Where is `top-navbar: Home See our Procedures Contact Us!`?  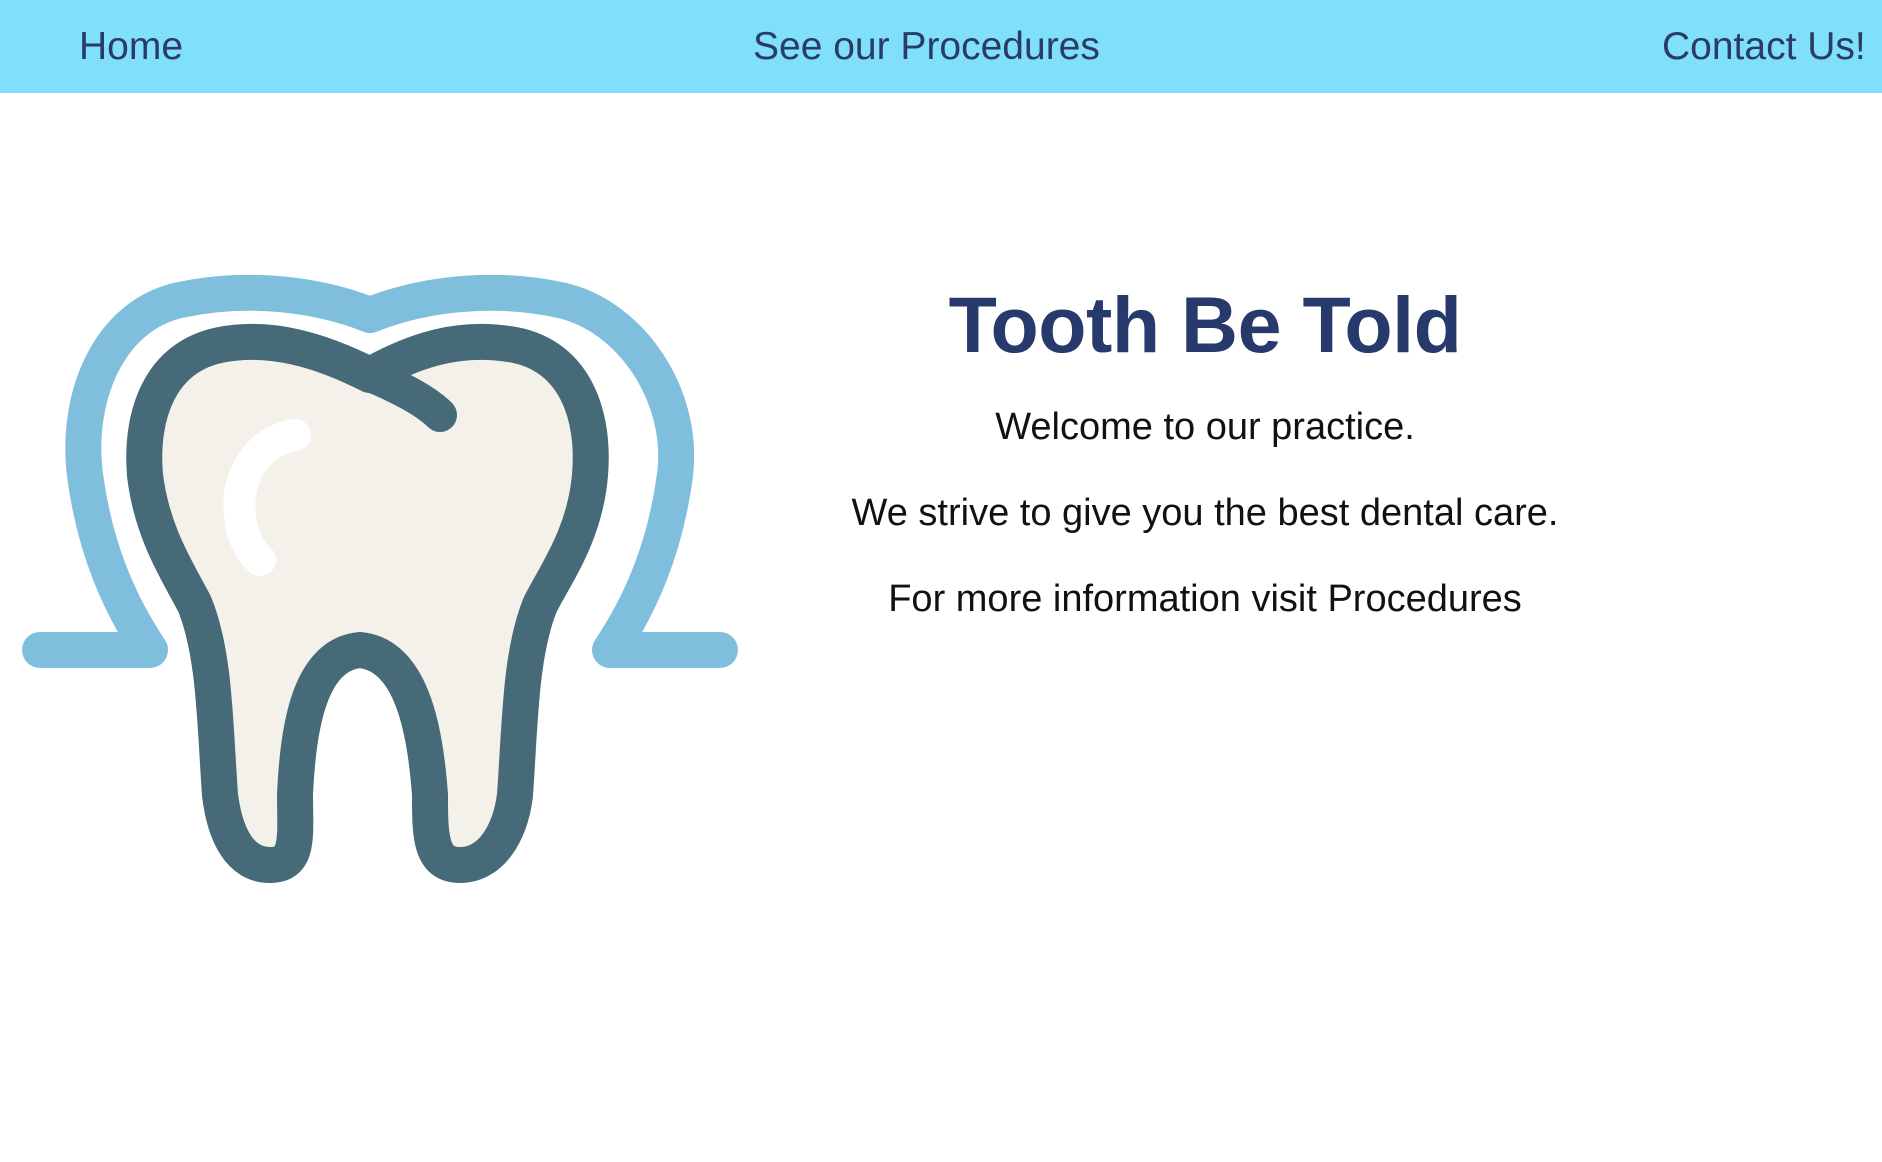
top-navbar: Home See our Procedures Contact Us! is located at coordinates (941, 46).